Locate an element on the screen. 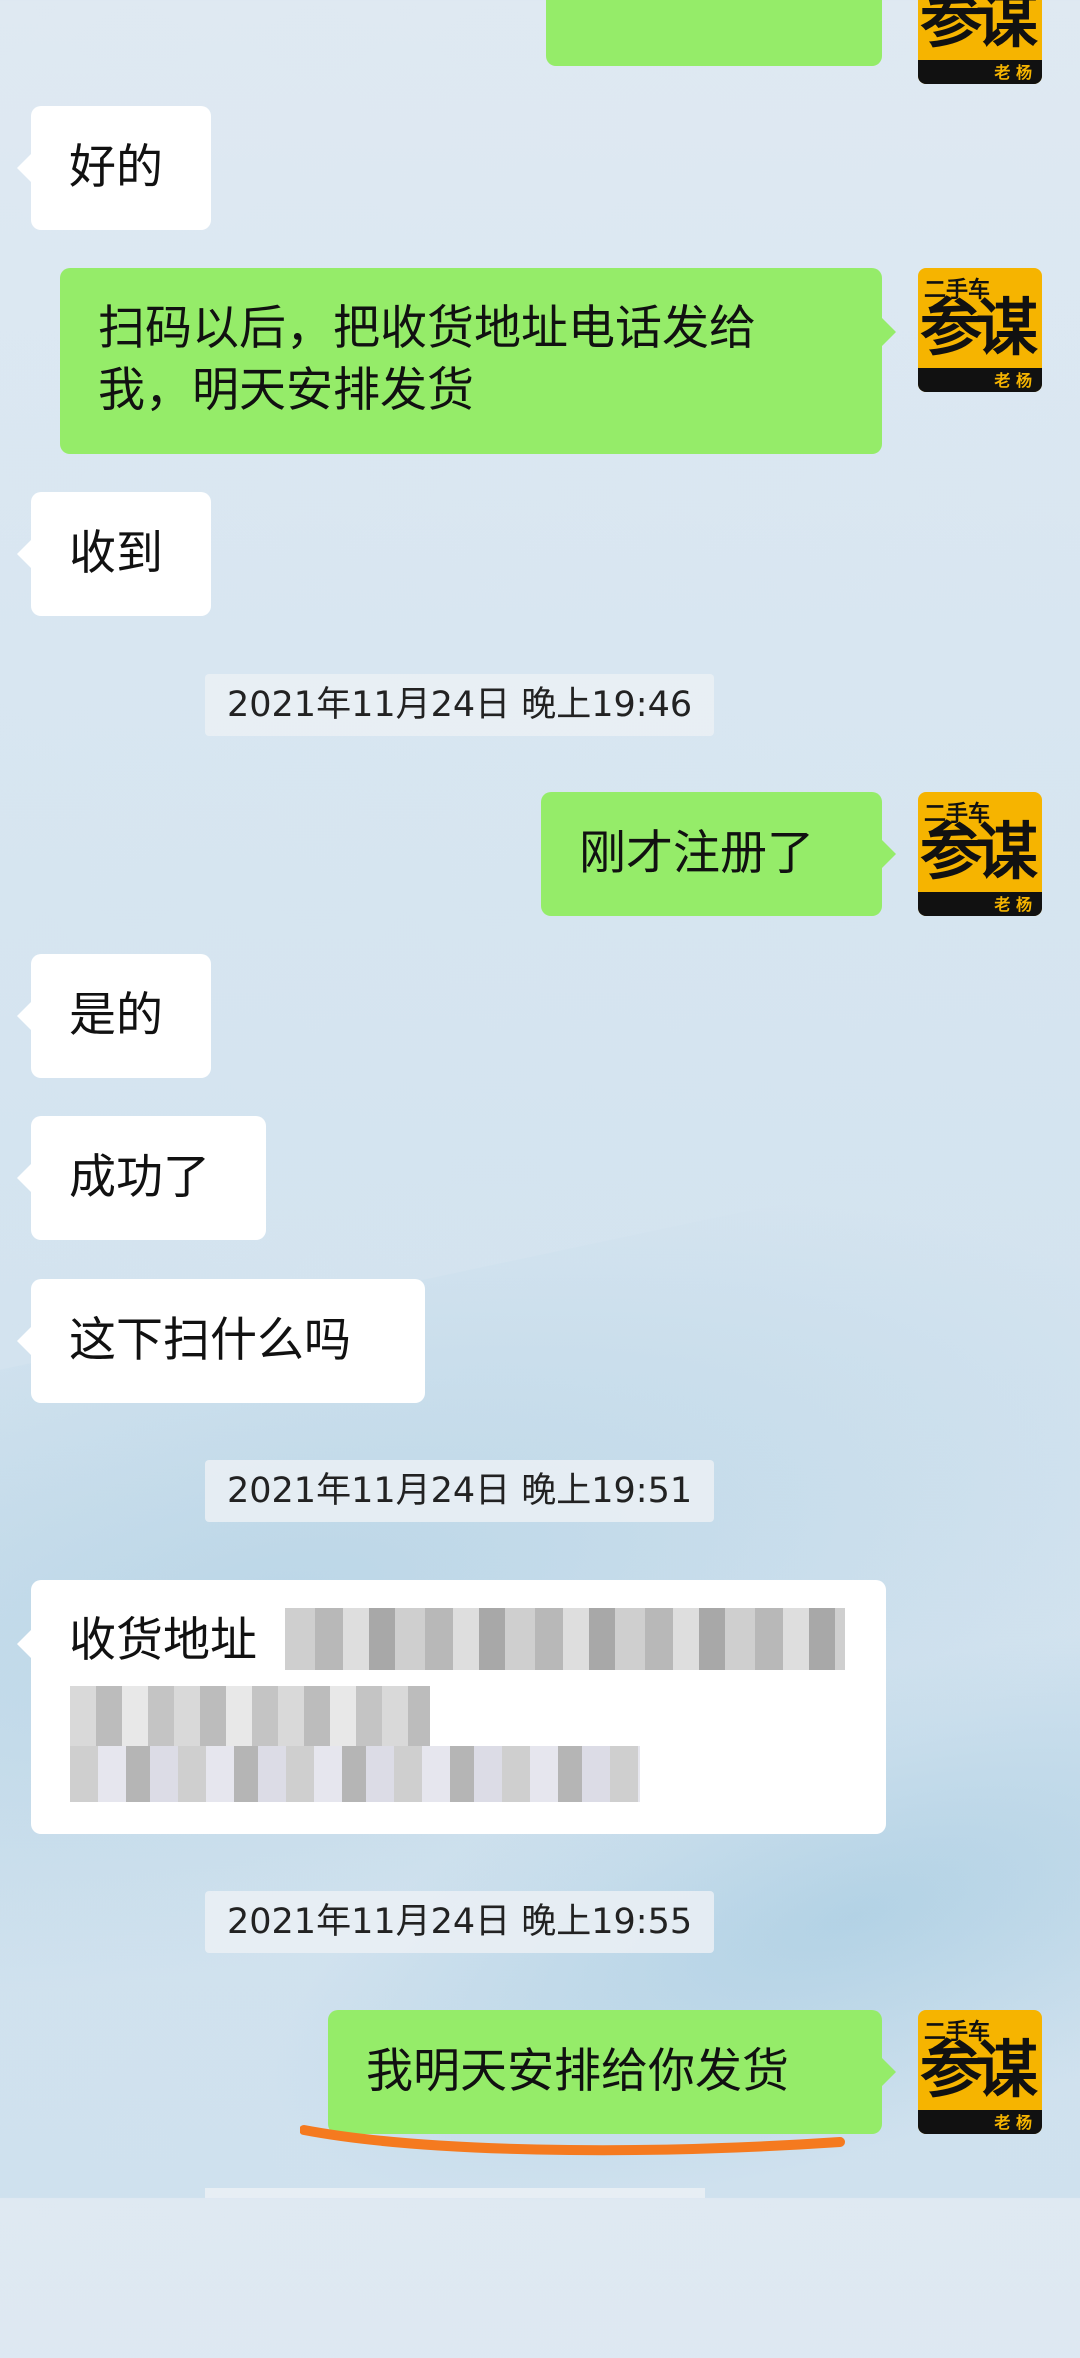 The width and height of the screenshot is (1080, 2358). highlight-underline is located at coordinates (572, 2140).